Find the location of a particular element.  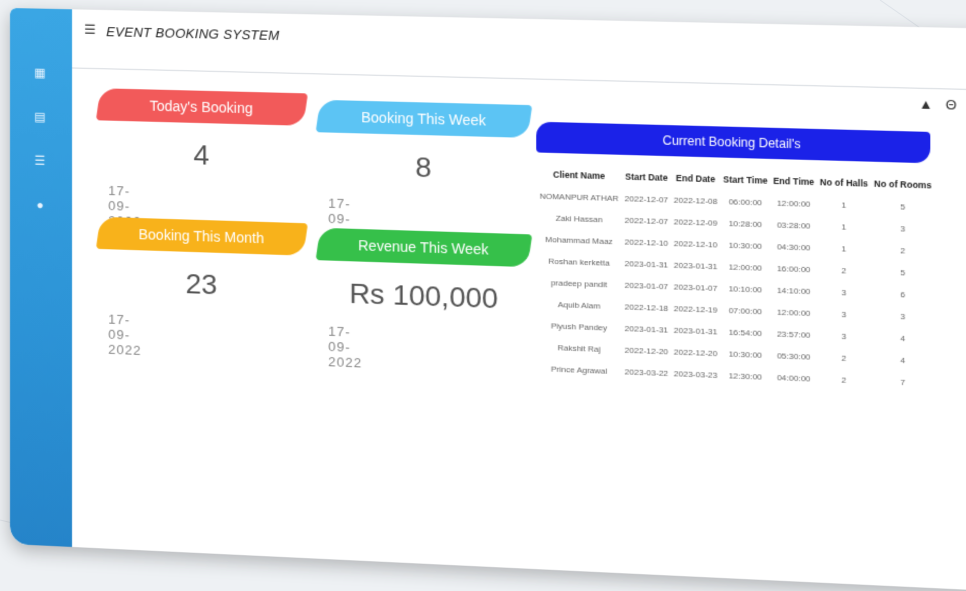

table-cell: pradeep pandit is located at coordinates (579, 284).